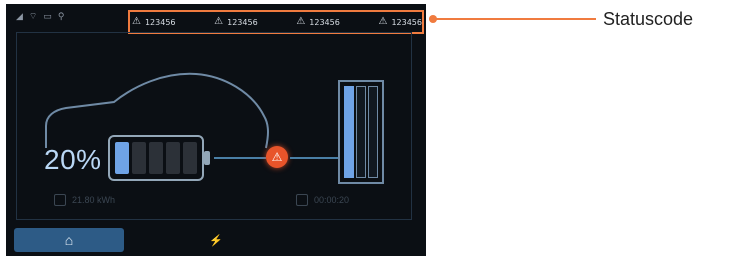  I want to click on display-icon: ▭, so click(47, 16).